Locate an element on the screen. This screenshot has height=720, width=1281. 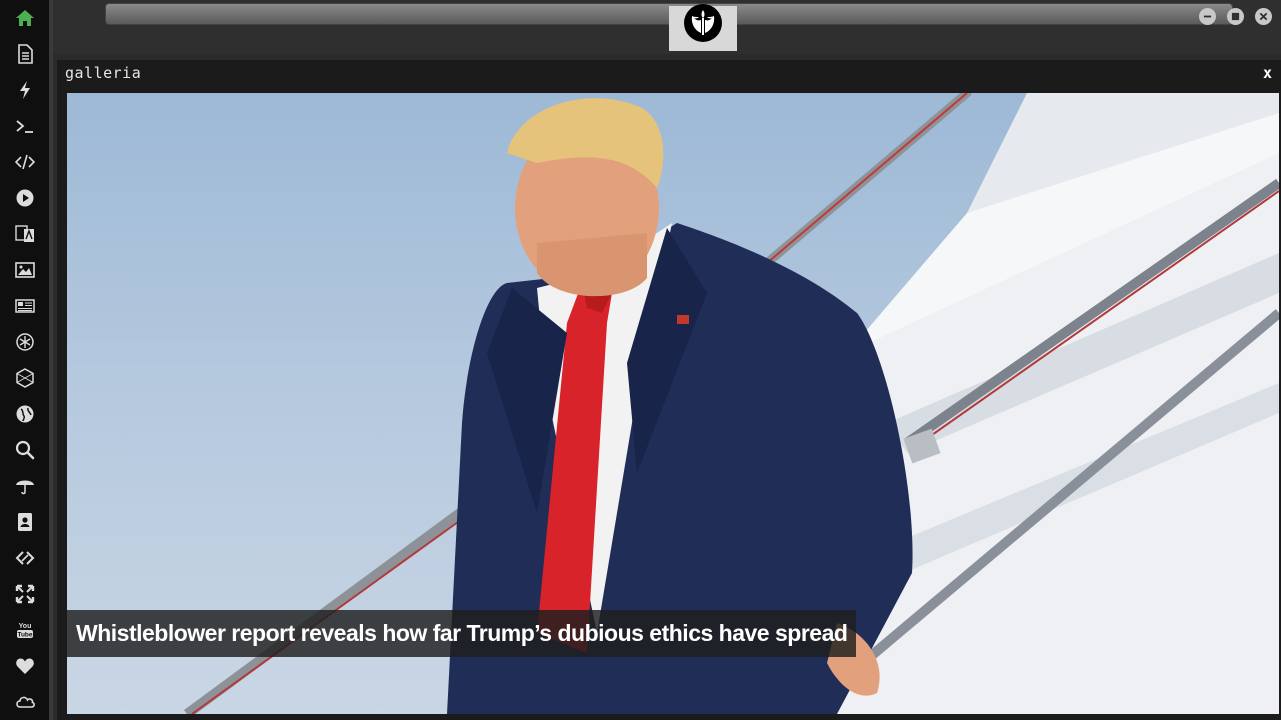
sidebar-item-home is located at coordinates (24, 18).